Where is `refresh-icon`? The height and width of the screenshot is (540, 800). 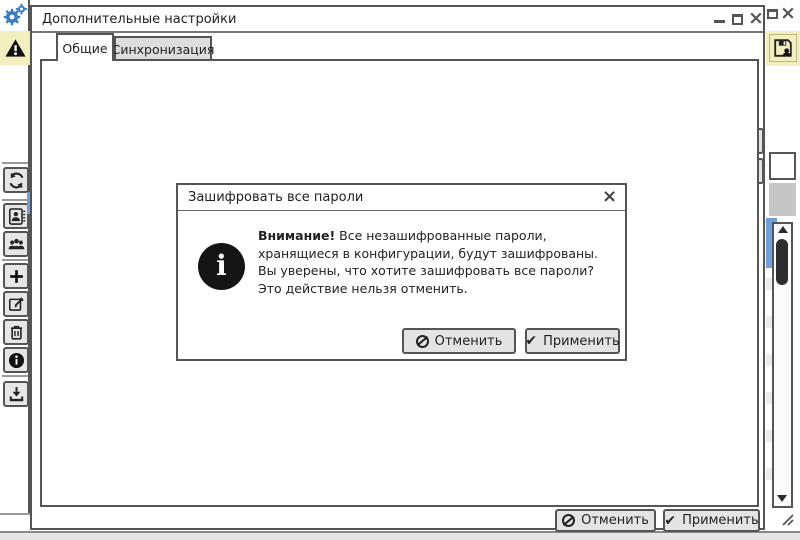 refresh-icon is located at coordinates (16, 180).